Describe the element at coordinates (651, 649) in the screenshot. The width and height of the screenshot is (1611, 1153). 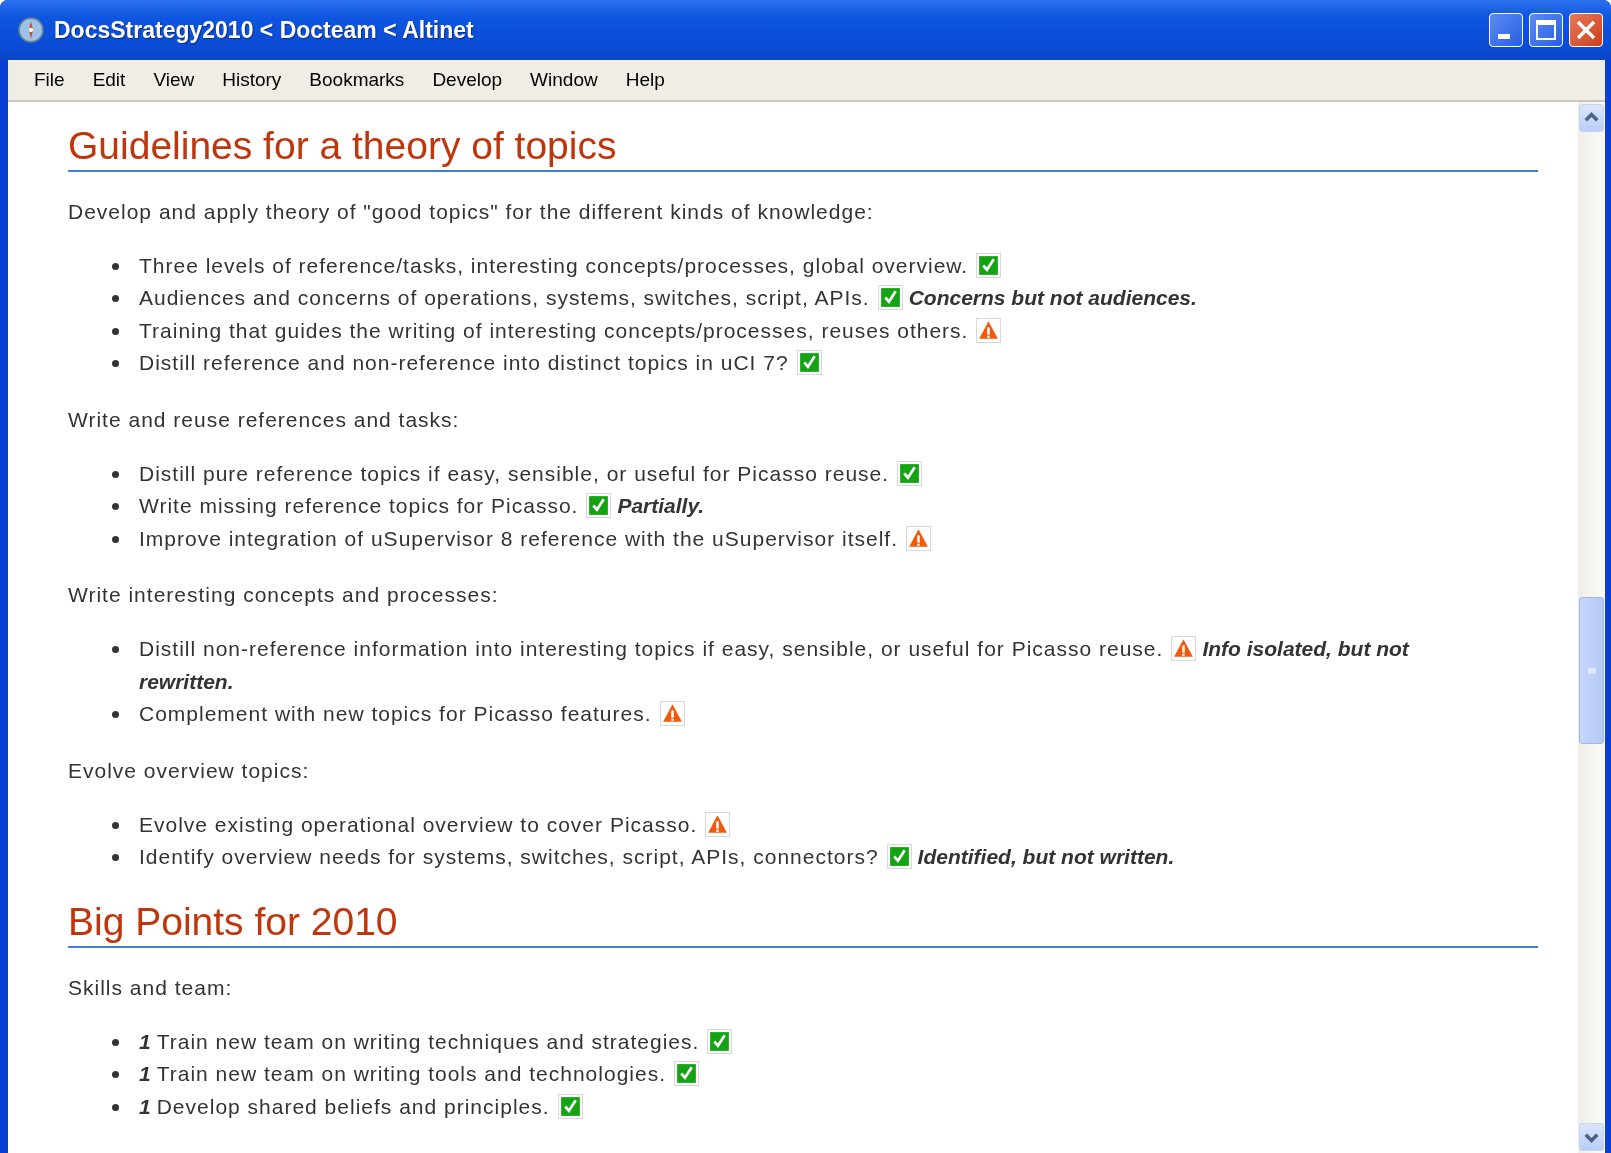
I see `list-item-text: Distill non-reference information into interesting topics if easy, sensible, or useful for Picasso reuse.` at that location.